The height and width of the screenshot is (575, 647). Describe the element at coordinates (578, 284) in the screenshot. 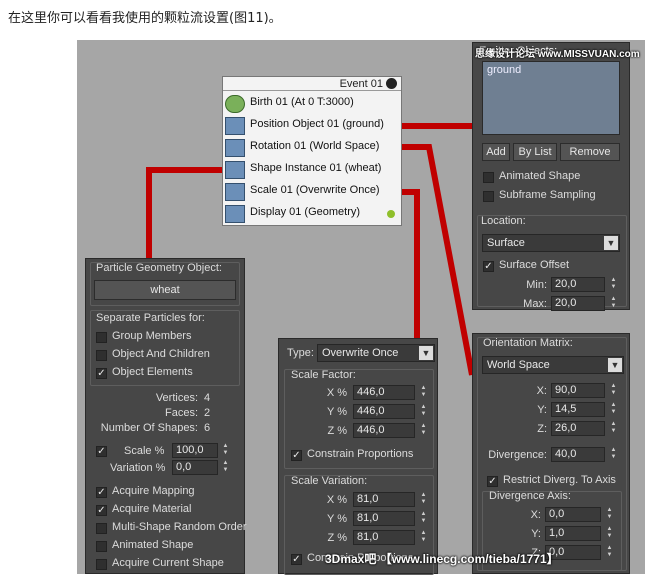

I see `min-spinner: 20,0` at that location.